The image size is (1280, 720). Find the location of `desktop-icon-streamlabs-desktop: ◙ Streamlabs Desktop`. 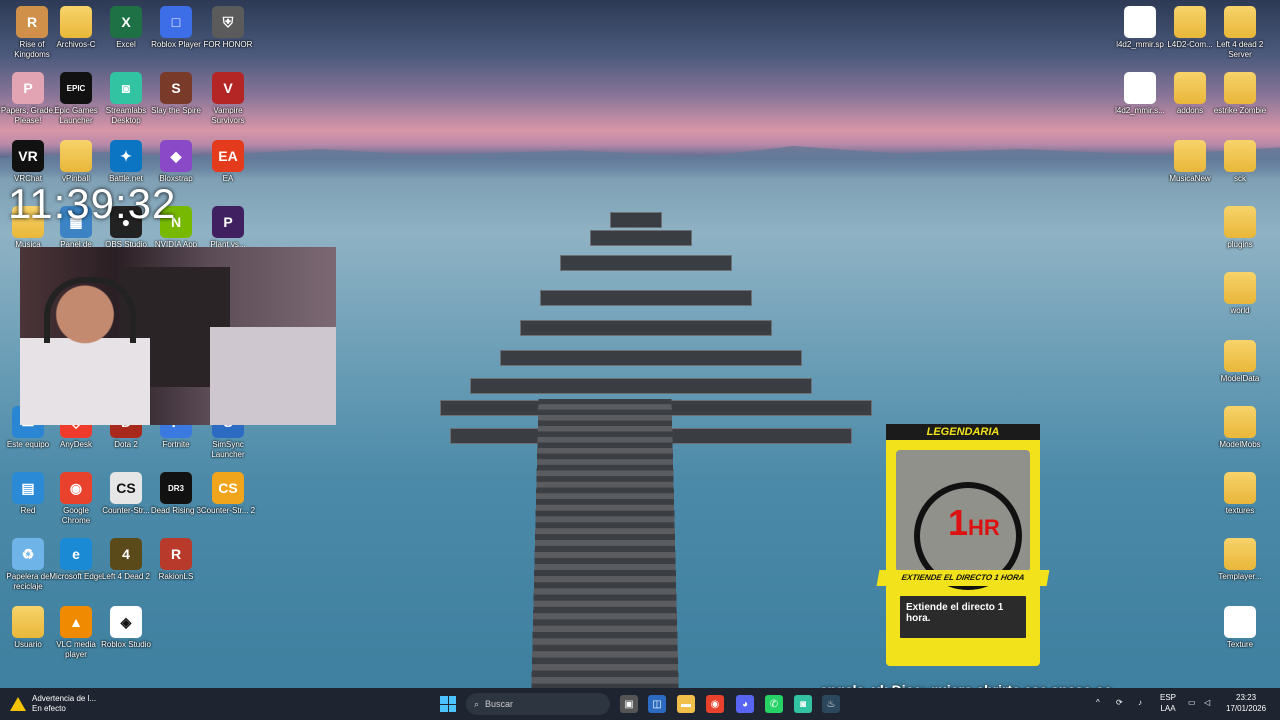

desktop-icon-streamlabs-desktop: ◙ Streamlabs Desktop is located at coordinates (126, 99).